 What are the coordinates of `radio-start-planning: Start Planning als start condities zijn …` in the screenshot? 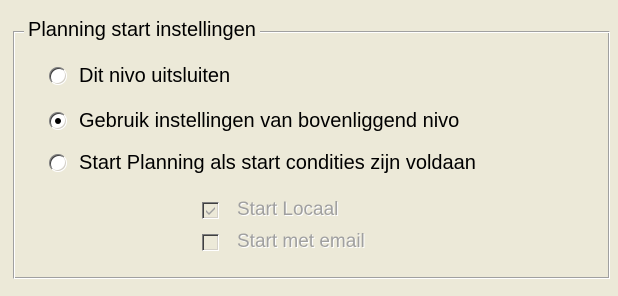 It's located at (262, 163).